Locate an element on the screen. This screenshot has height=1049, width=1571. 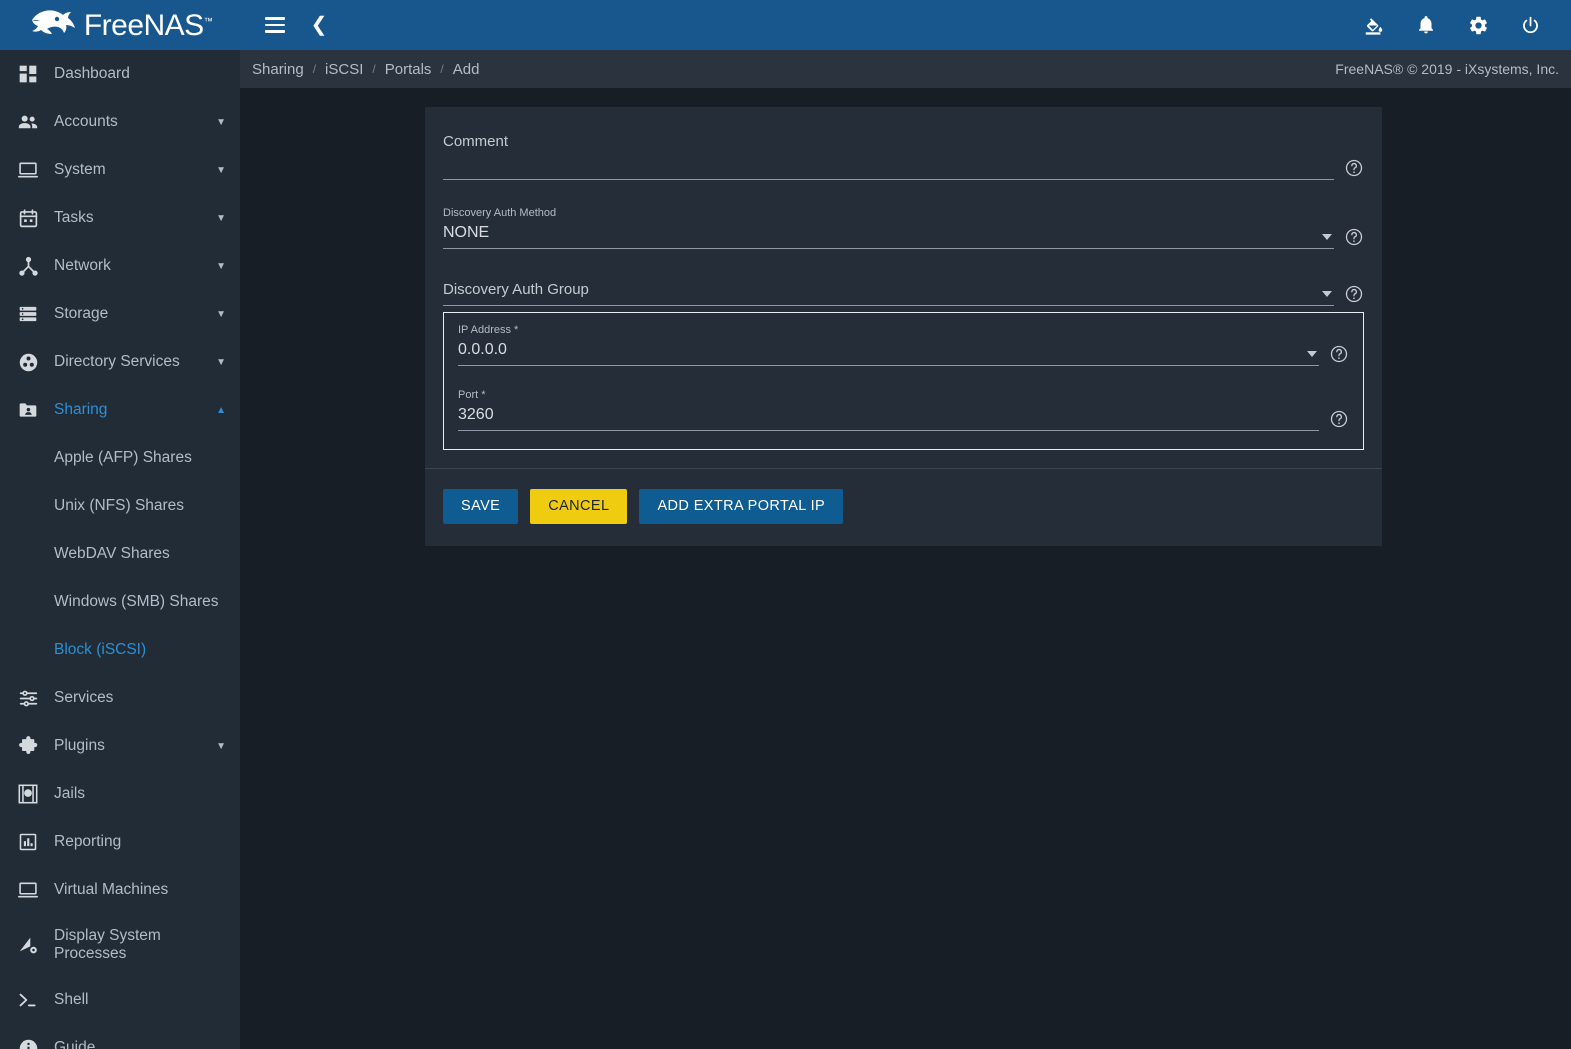
breadcrumb-item-iscsi: iSCSI is located at coordinates (344, 69).